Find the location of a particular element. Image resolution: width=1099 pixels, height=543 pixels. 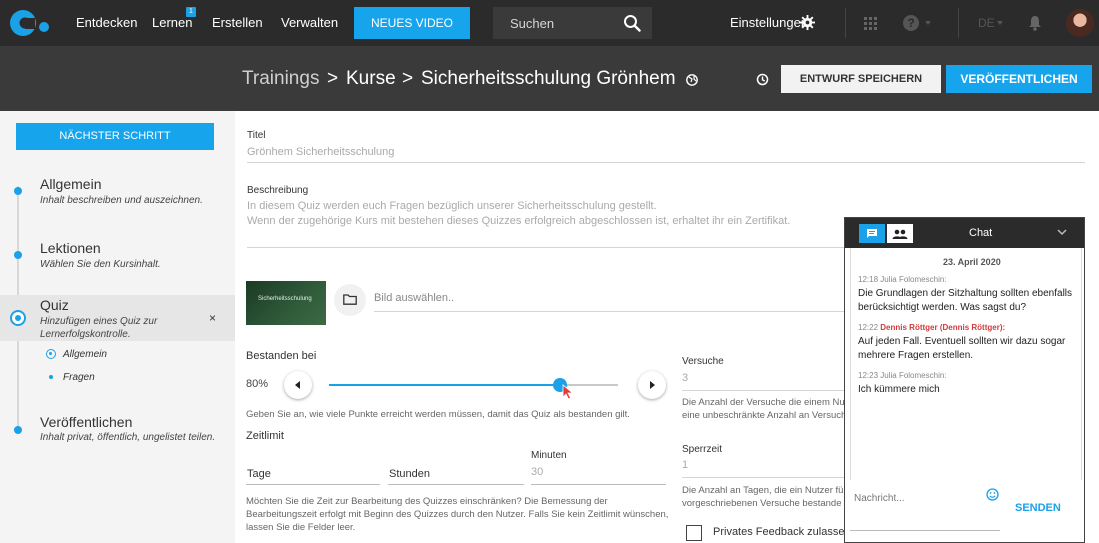

title-label: Titel is located at coordinates (256, 135).